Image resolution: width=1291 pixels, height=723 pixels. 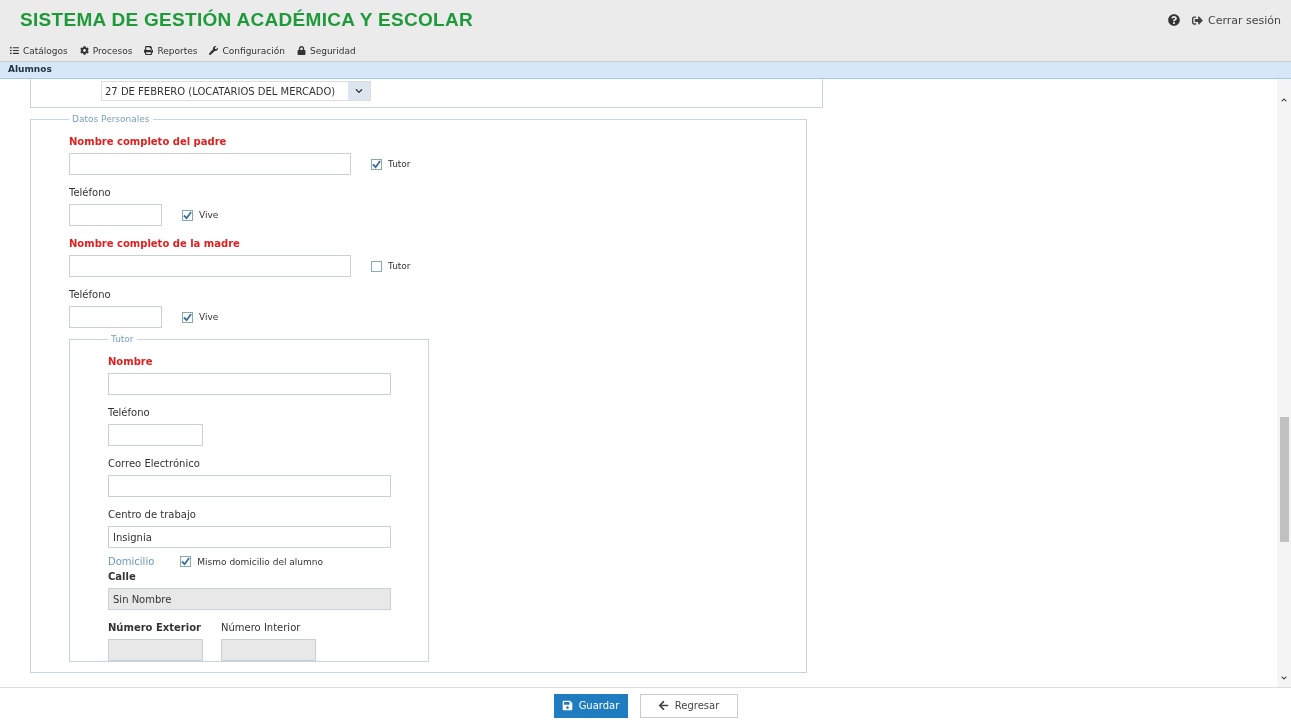 What do you see at coordinates (261, 627) in the screenshot?
I see `field-label: Número Interior` at bounding box center [261, 627].